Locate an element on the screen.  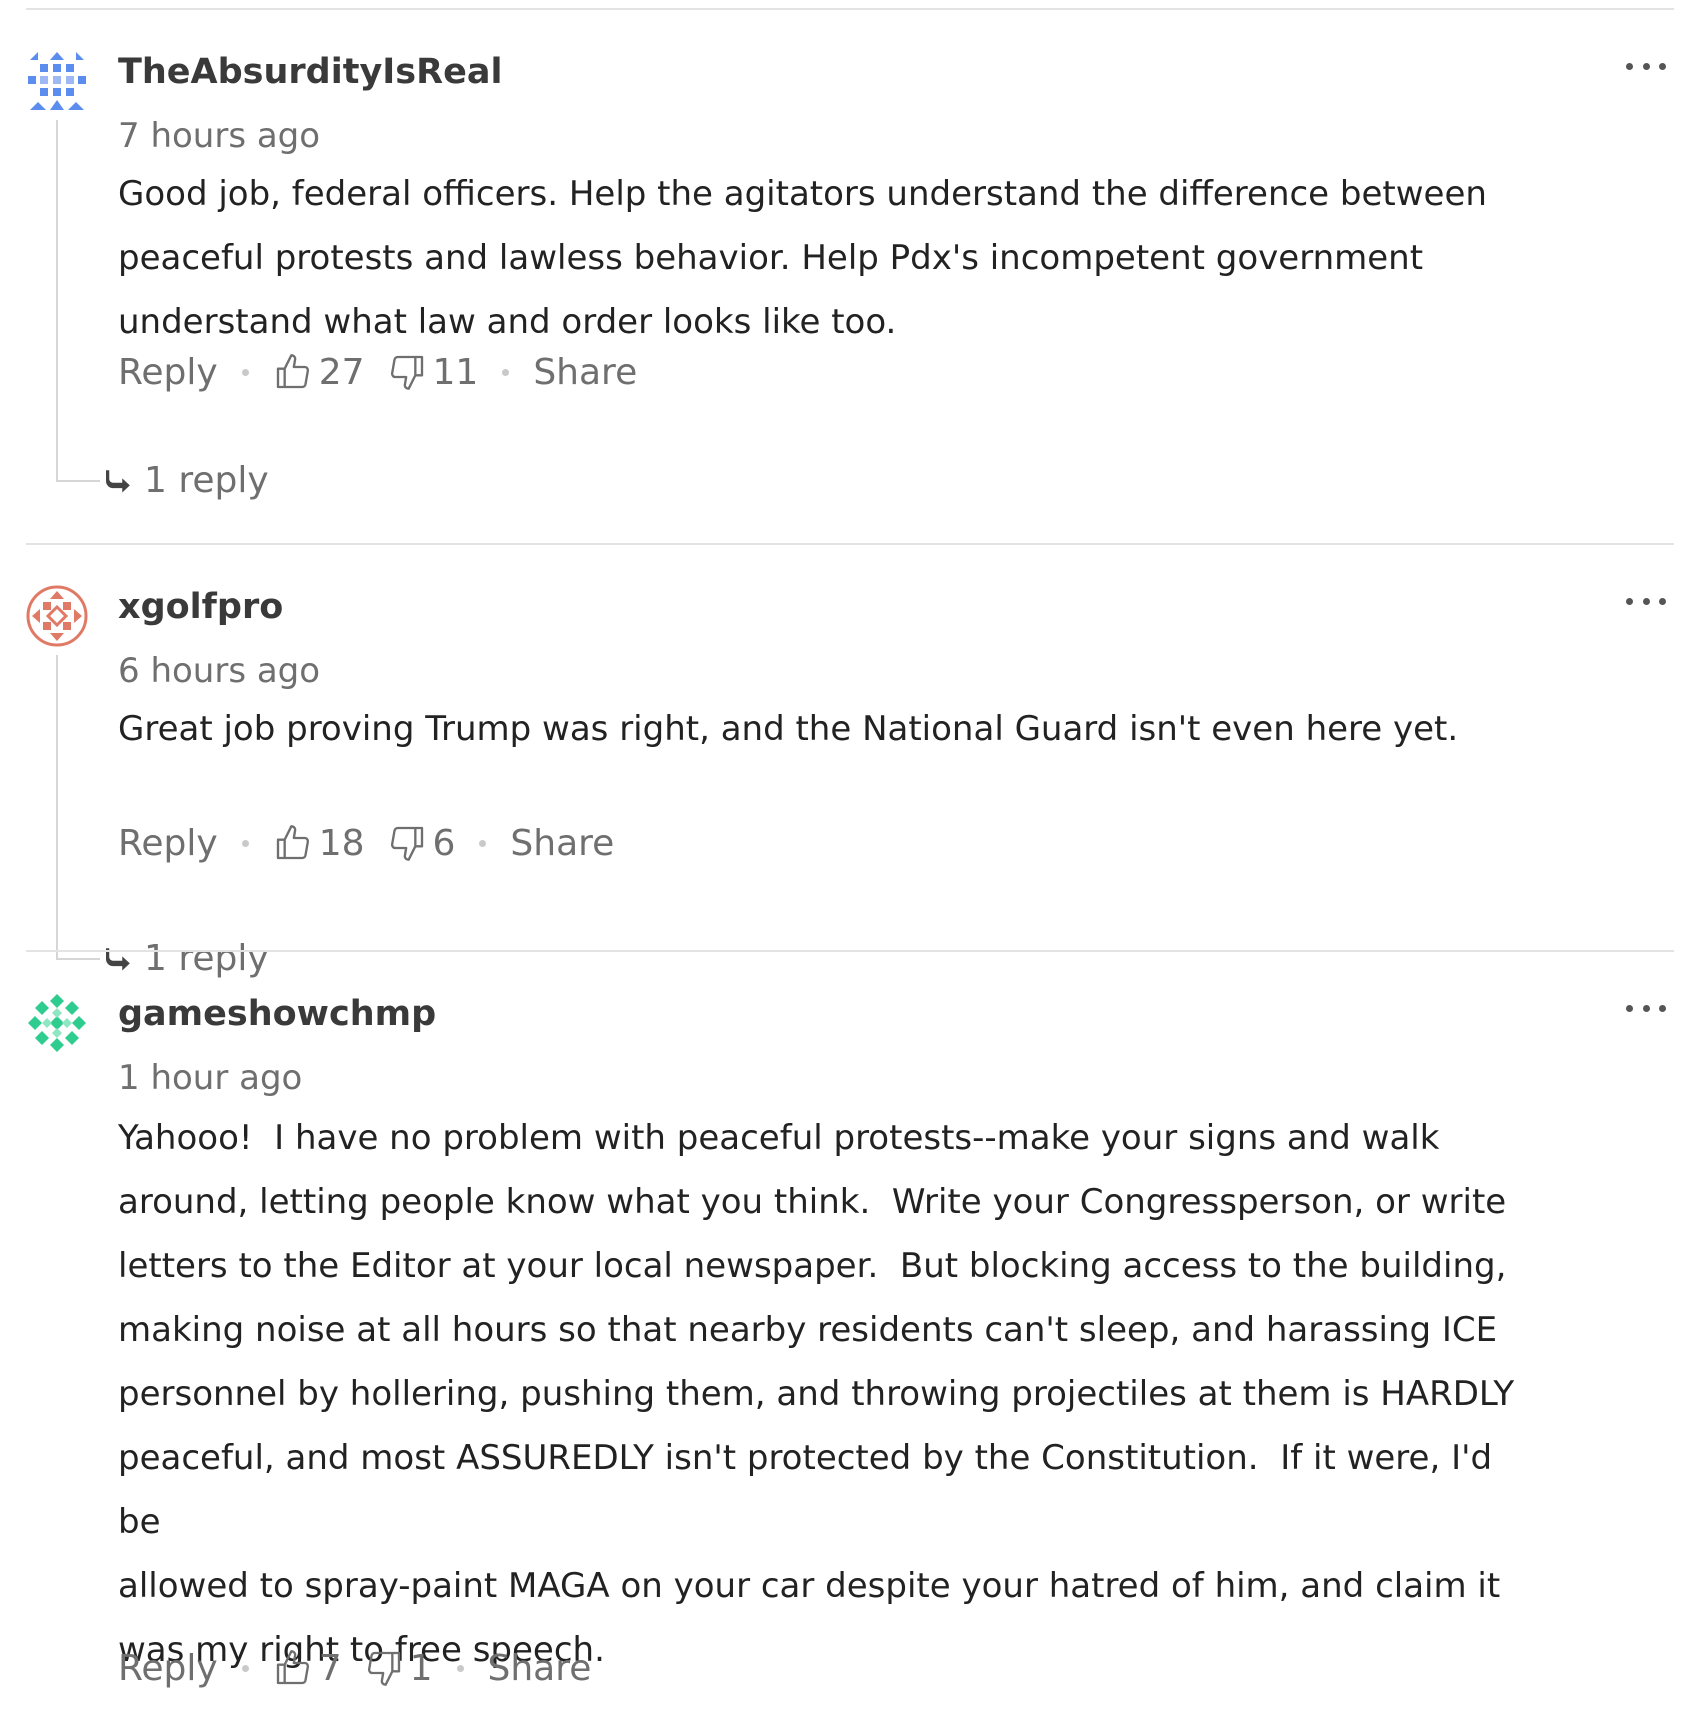
top-divider is located at coordinates (850, 9).